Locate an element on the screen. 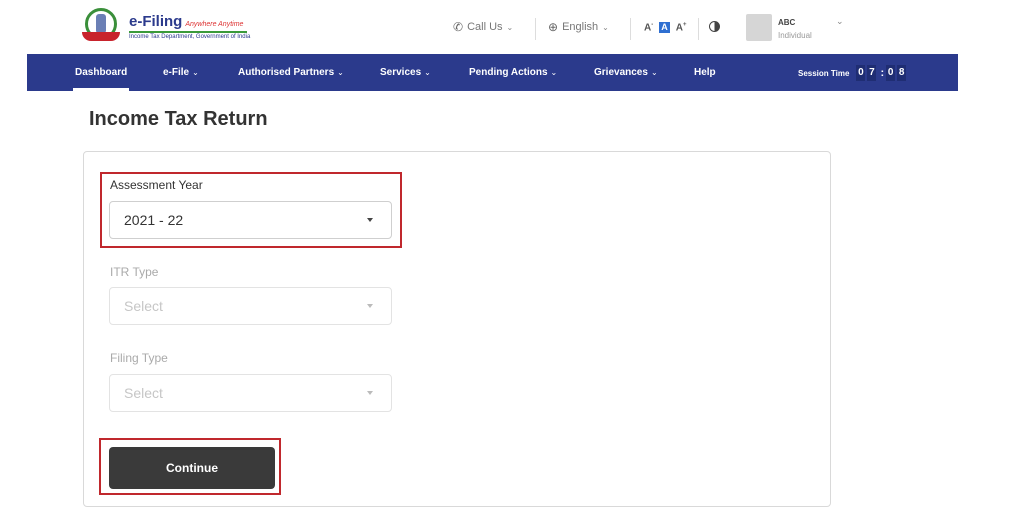 Image resolution: width=1024 pixels, height=528 pixels. call-us-dropdown: ✆ Call Us ⌄ is located at coordinates (483, 27).